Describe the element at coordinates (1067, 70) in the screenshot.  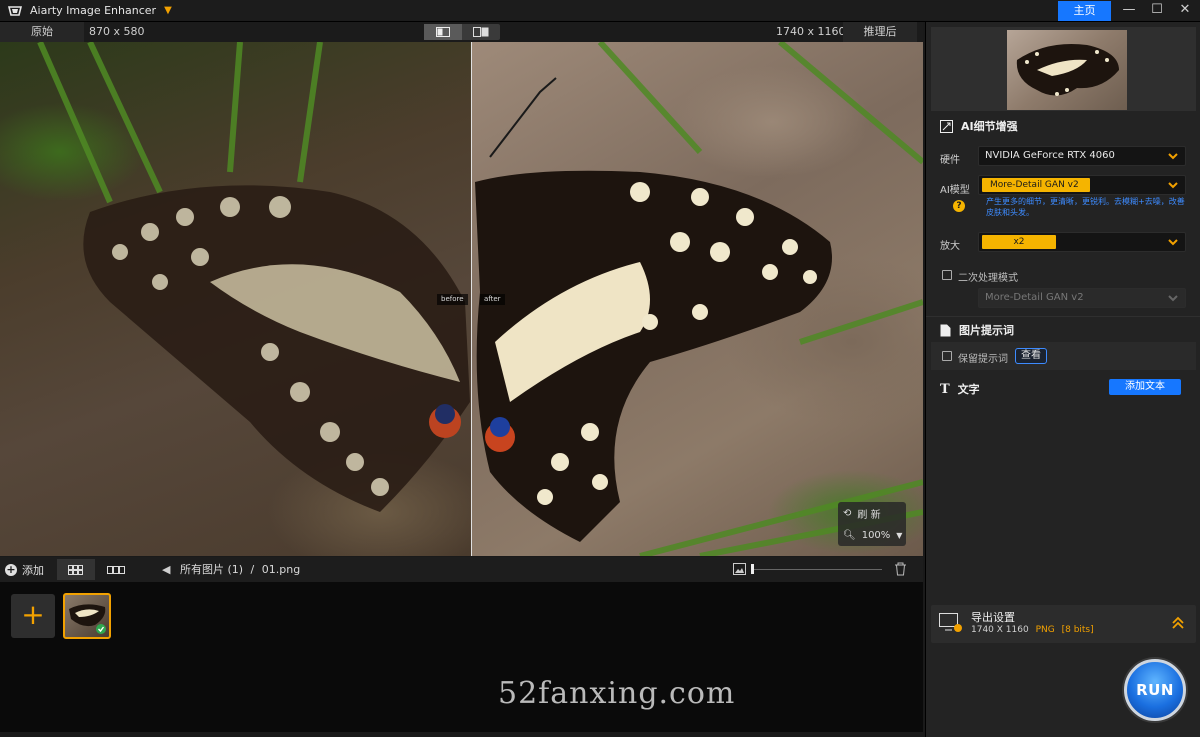
I see `preview-image` at that location.